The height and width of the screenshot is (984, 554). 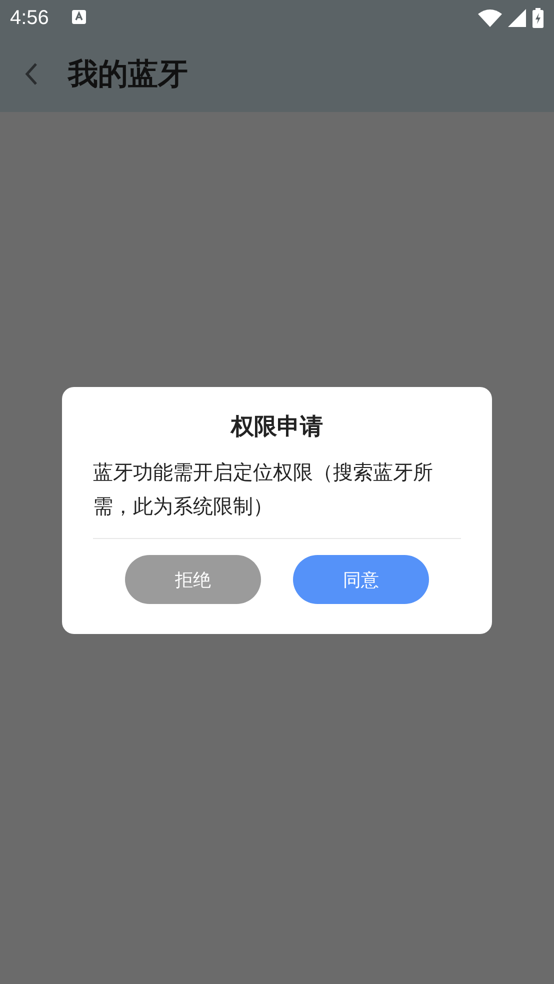 What do you see at coordinates (29, 18) in the screenshot?
I see `status-time: 4:56` at bounding box center [29, 18].